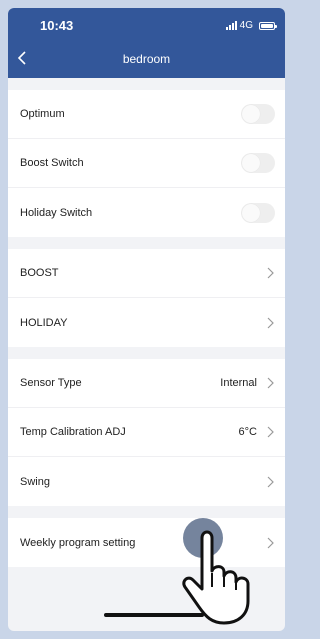  What do you see at coordinates (57, 25) in the screenshot?
I see `status-time: 10:43` at bounding box center [57, 25].